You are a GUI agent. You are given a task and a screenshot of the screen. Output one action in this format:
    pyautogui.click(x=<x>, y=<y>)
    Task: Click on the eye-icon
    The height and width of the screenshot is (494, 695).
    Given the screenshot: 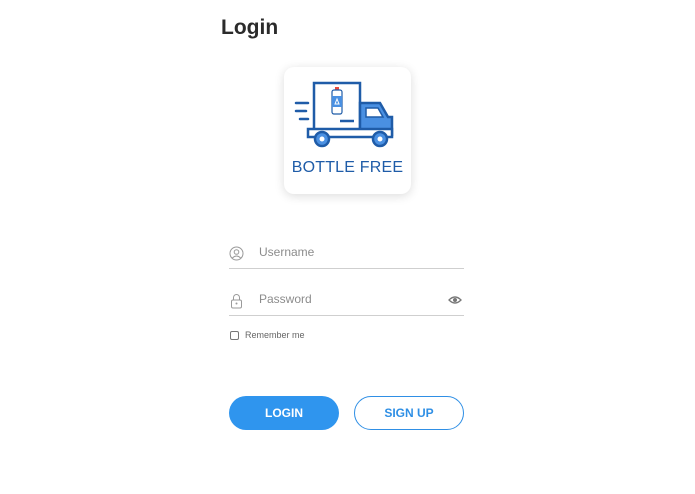 What is the action you would take?
    pyautogui.click(x=455, y=300)
    